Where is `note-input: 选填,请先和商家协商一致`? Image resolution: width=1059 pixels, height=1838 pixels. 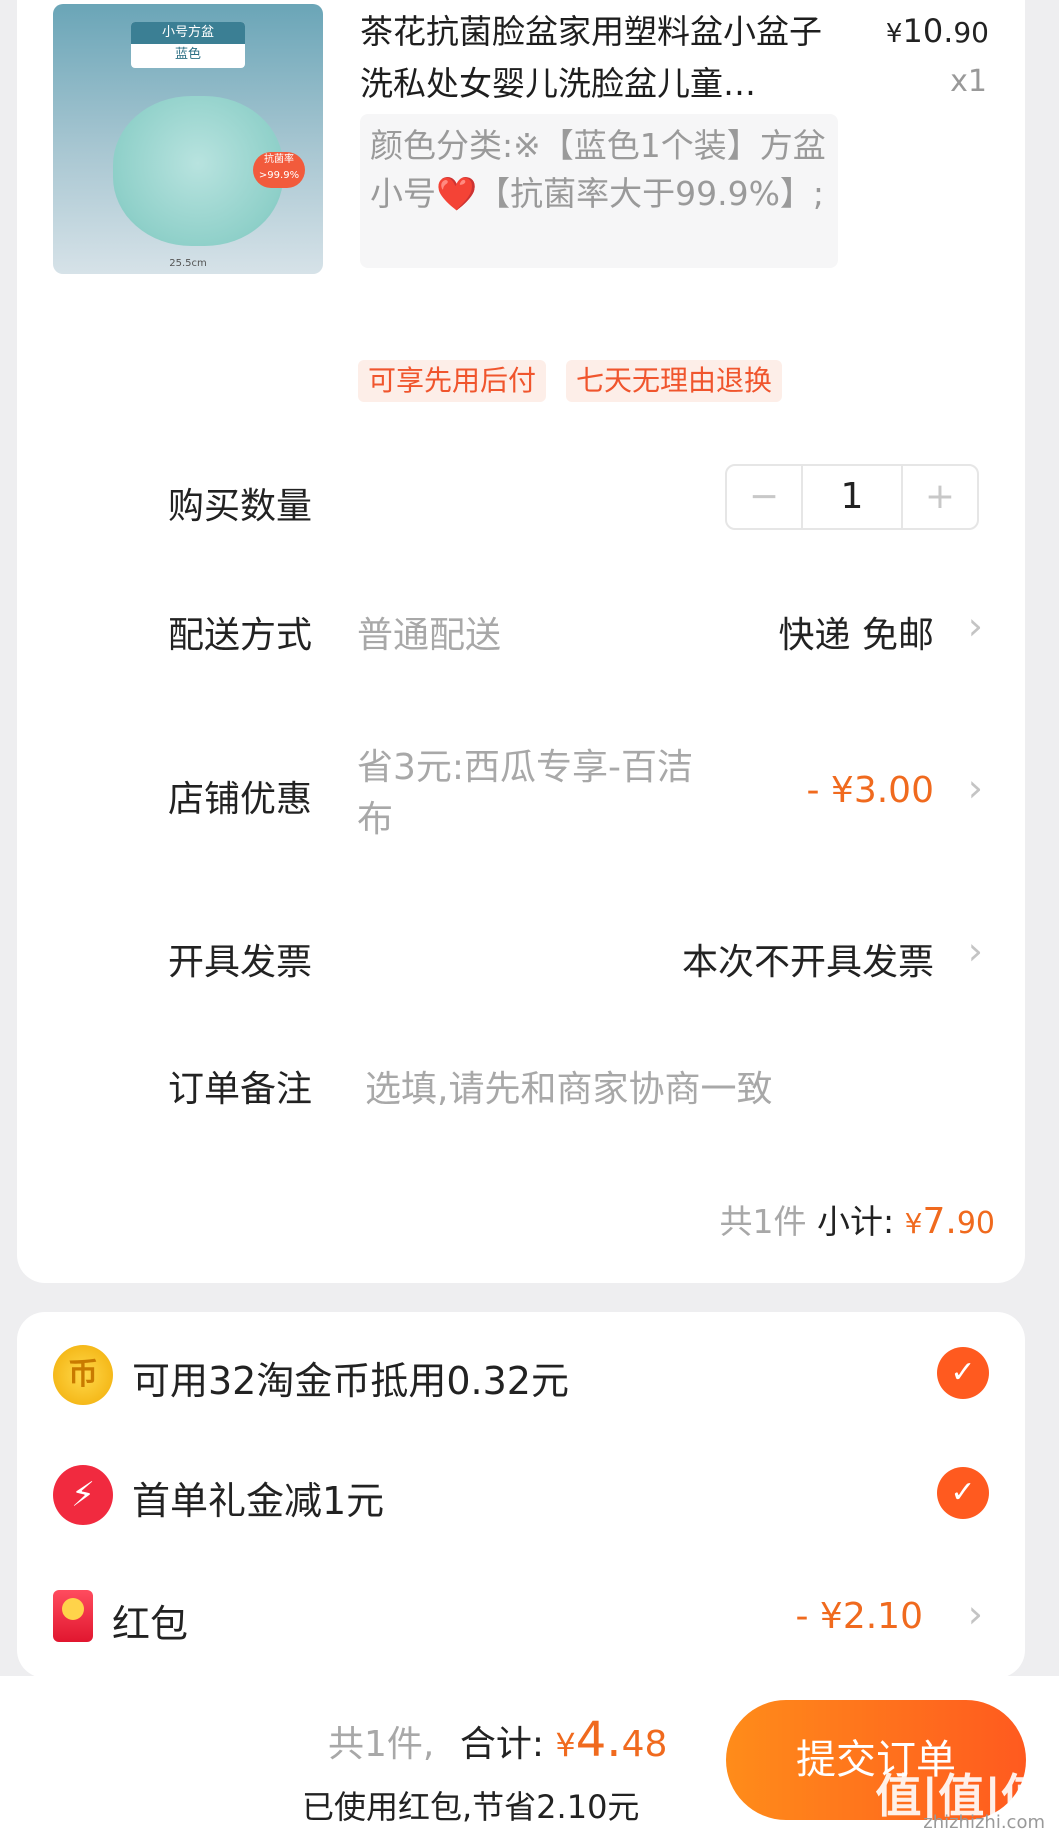
note-input: 选填,请先和商家协商一致 is located at coordinates (568, 1086).